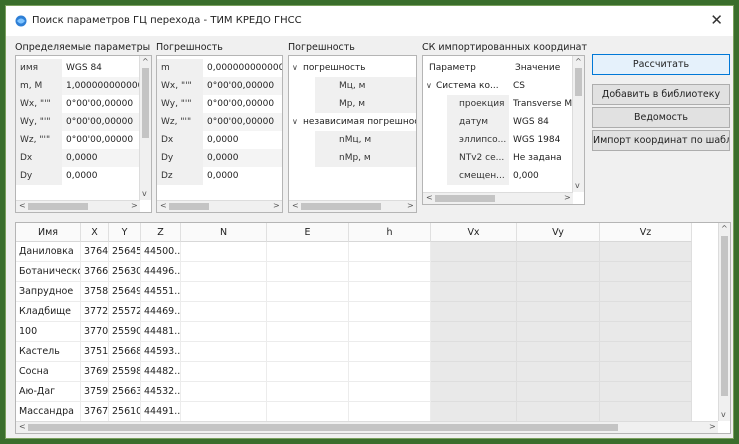 The width and height of the screenshot is (739, 444). What do you see at coordinates (498, 86) in the screenshot?
I see `cs-row: ∨ Система ко... CS` at bounding box center [498, 86].